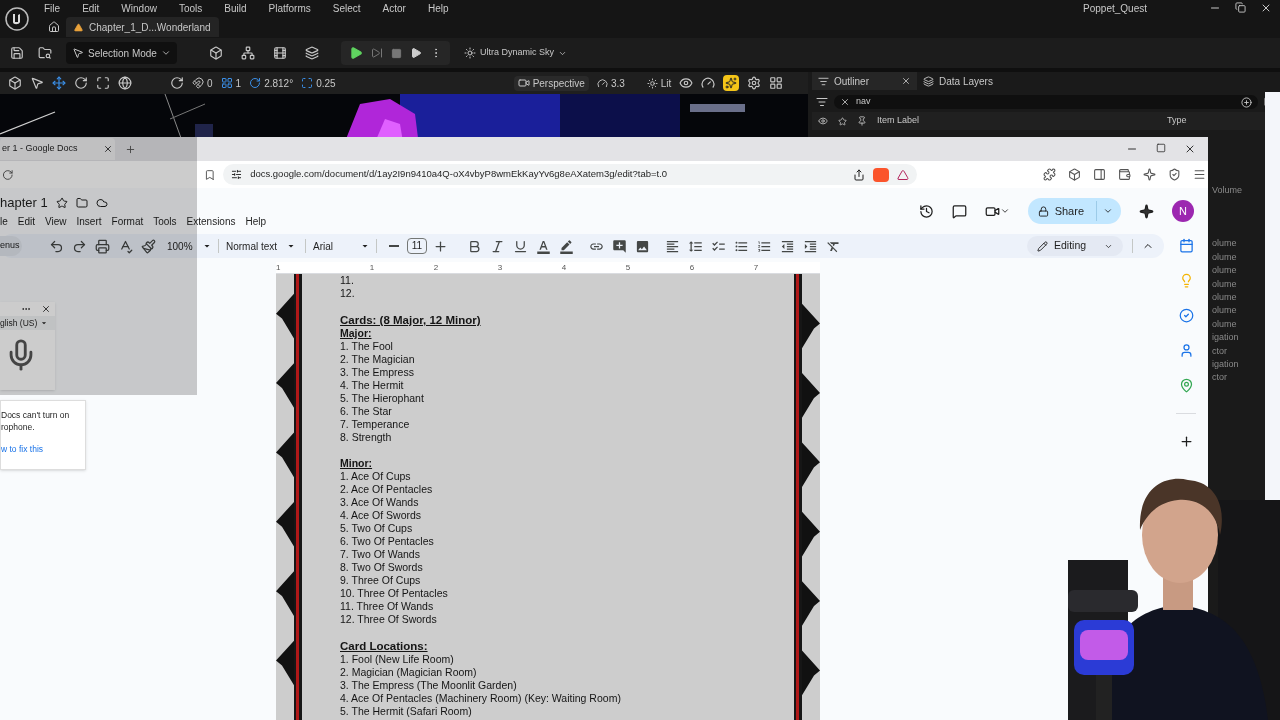 This screenshot has height=720, width=1280. What do you see at coordinates (103, 83) in the screenshot?
I see `scale-icon` at bounding box center [103, 83].